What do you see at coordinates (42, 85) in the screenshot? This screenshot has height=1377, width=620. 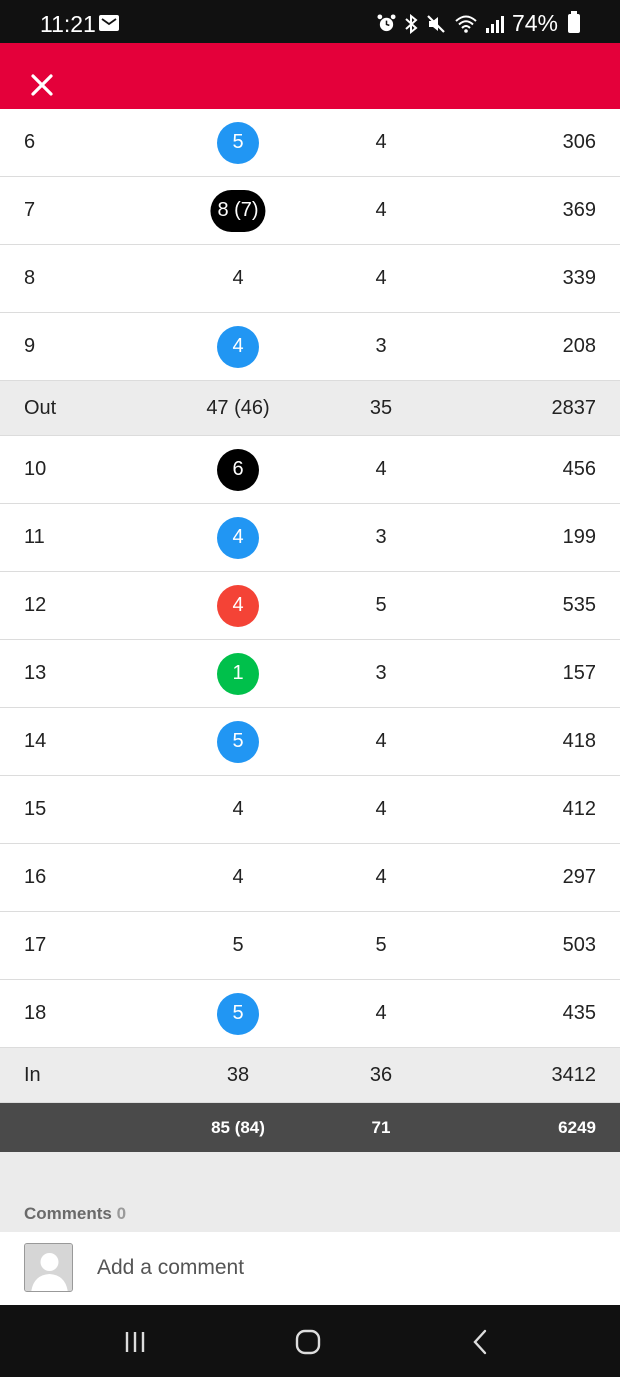 I see `close-icon` at bounding box center [42, 85].